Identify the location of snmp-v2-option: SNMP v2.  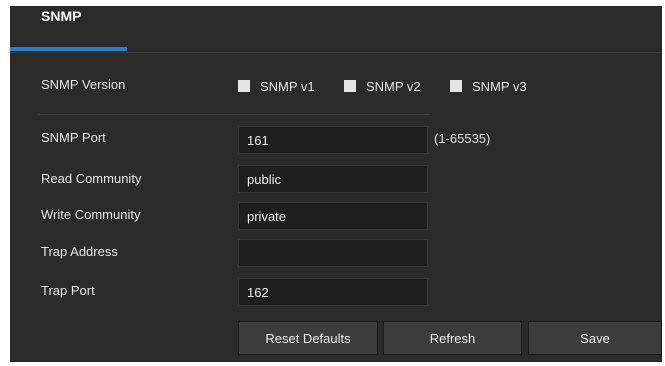
(382, 86).